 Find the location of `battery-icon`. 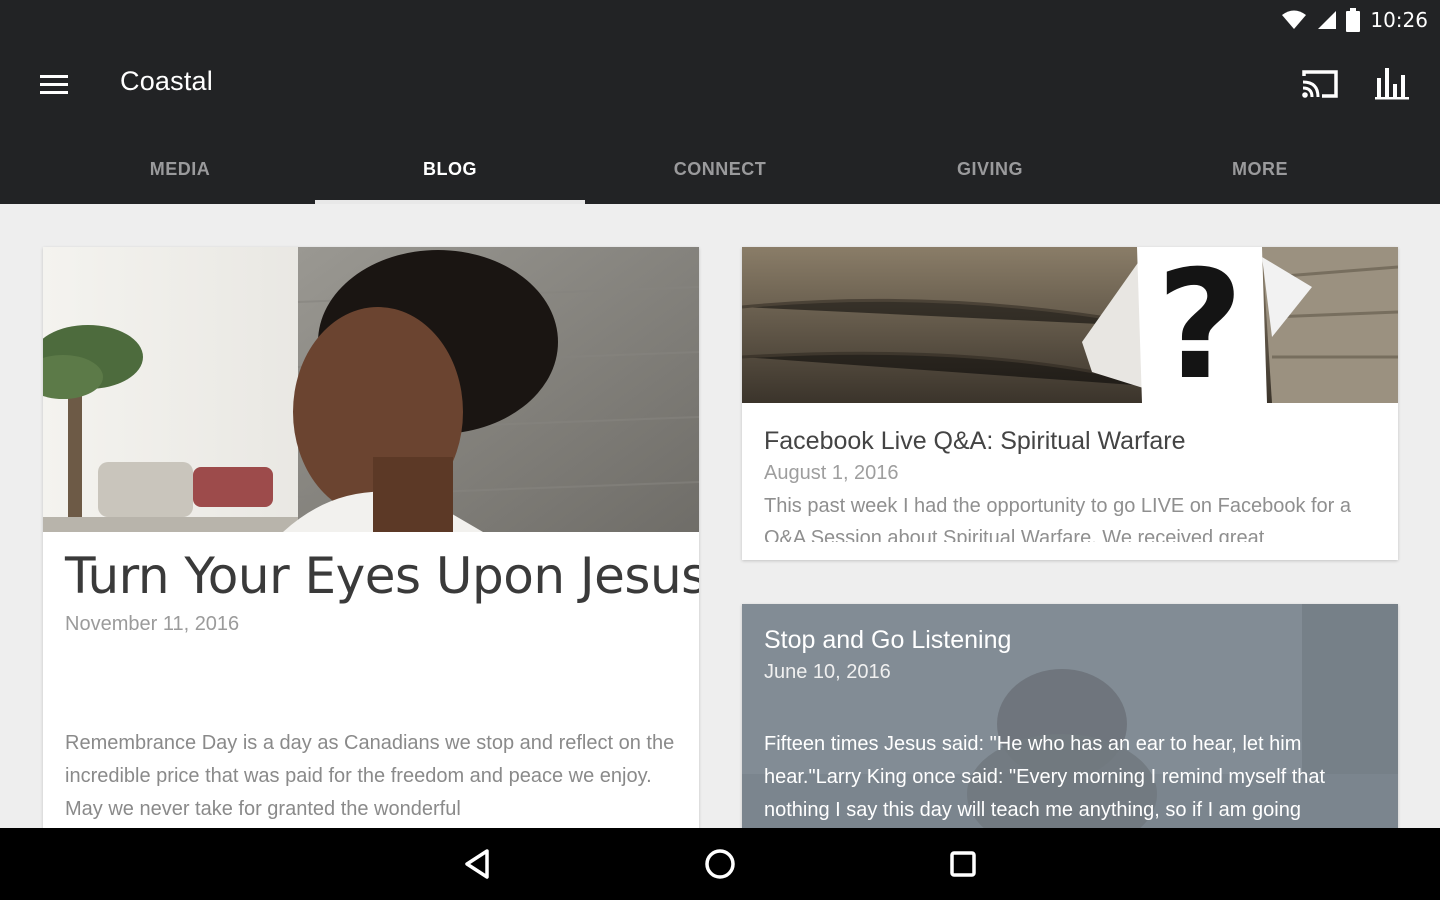

battery-icon is located at coordinates (1353, 20).